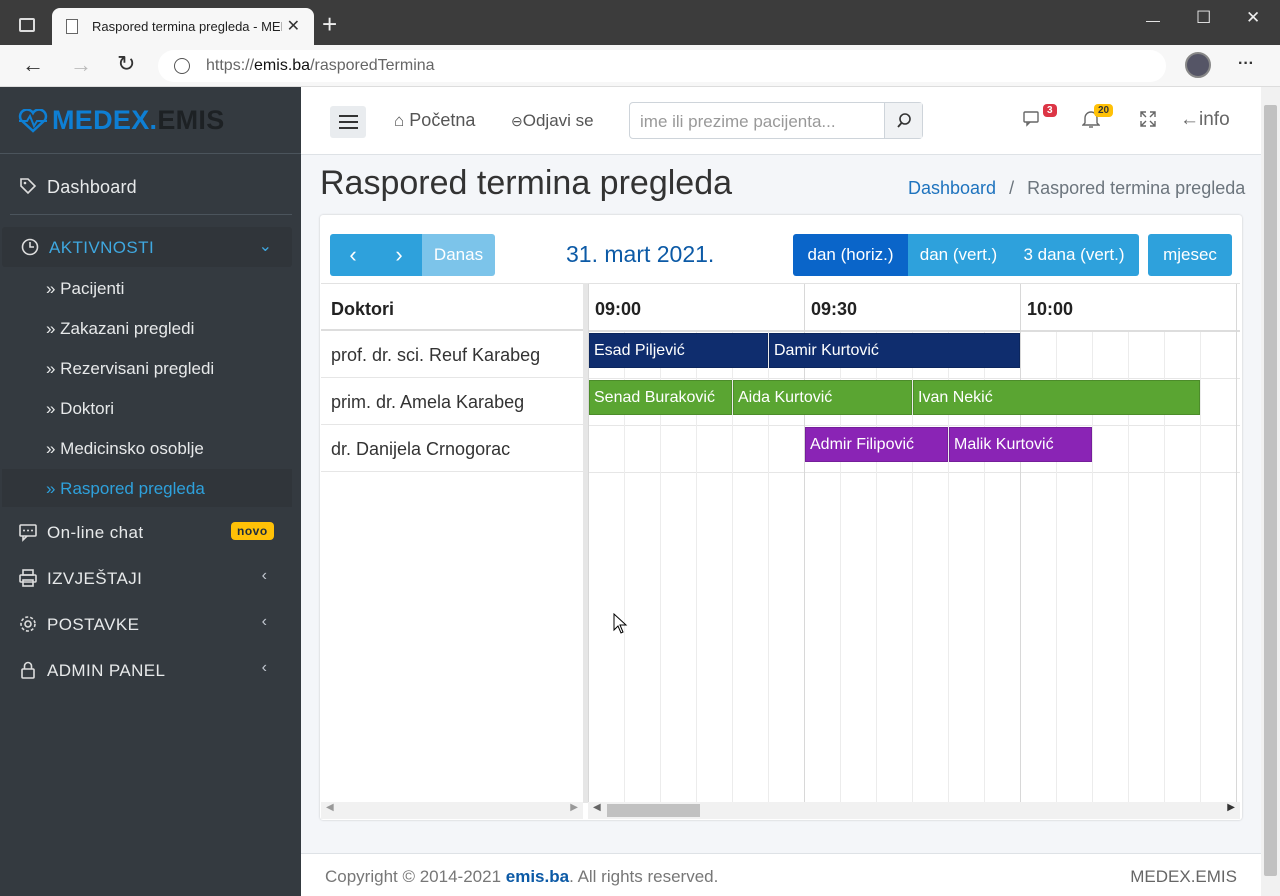 Image resolution: width=1280 pixels, height=896 pixels. I want to click on divider, so click(150, 153).